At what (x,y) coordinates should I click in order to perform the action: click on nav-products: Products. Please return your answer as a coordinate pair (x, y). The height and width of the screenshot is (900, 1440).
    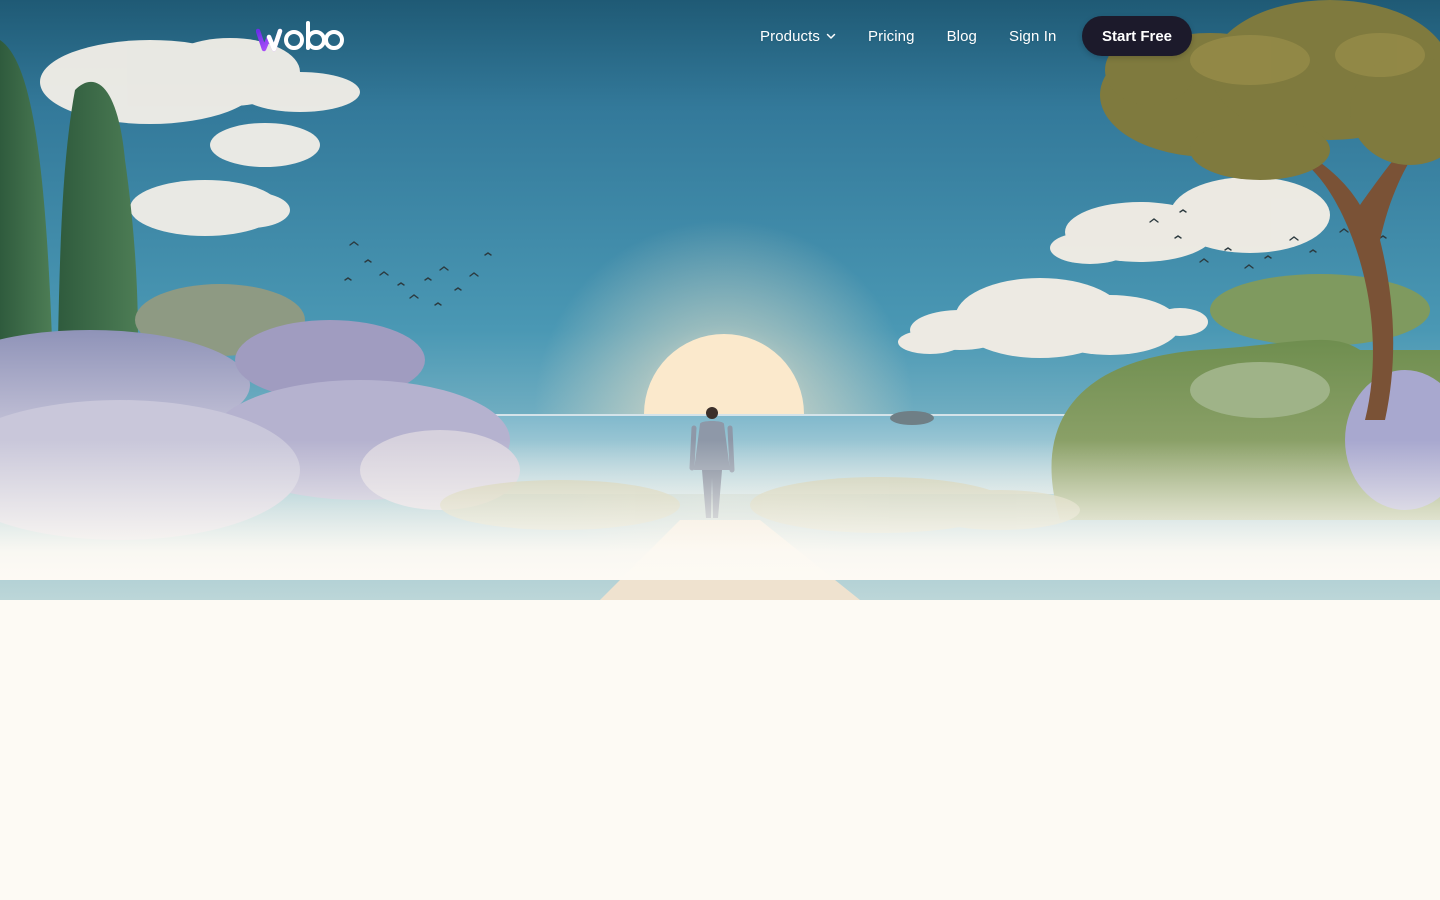
    Looking at the image, I should click on (798, 36).